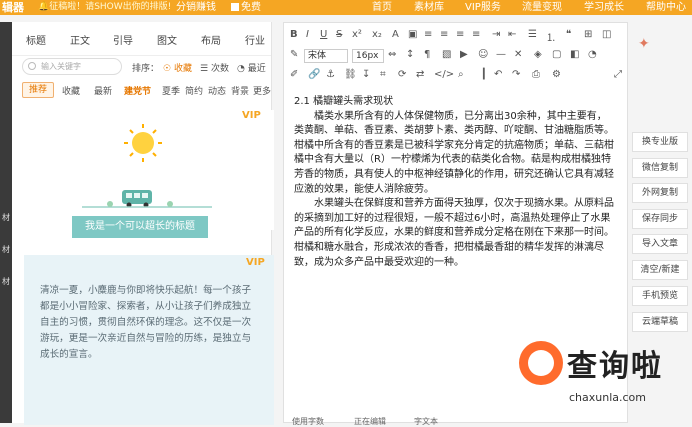  I want to click on tab-guide: 引导, so click(123, 39).